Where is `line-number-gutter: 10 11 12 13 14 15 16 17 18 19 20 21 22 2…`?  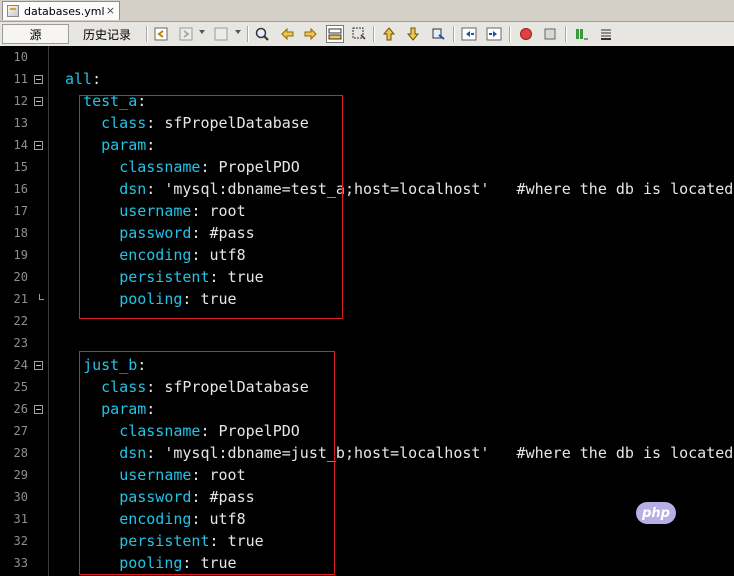
line-number-gutter: 10 11 12 13 14 15 16 17 18 19 20 21 22 2… is located at coordinates (24, 311).